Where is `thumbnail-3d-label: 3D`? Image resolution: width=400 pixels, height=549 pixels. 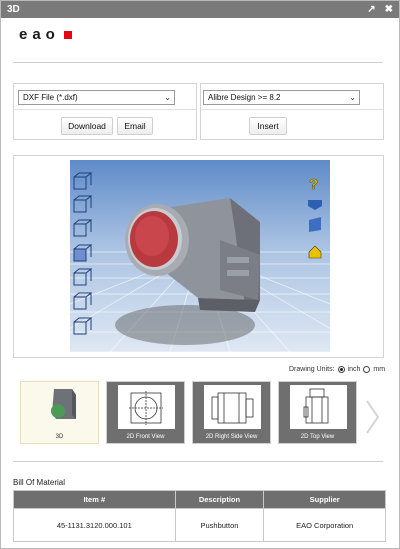 thumbnail-3d-label: 3D is located at coordinates (59, 437).